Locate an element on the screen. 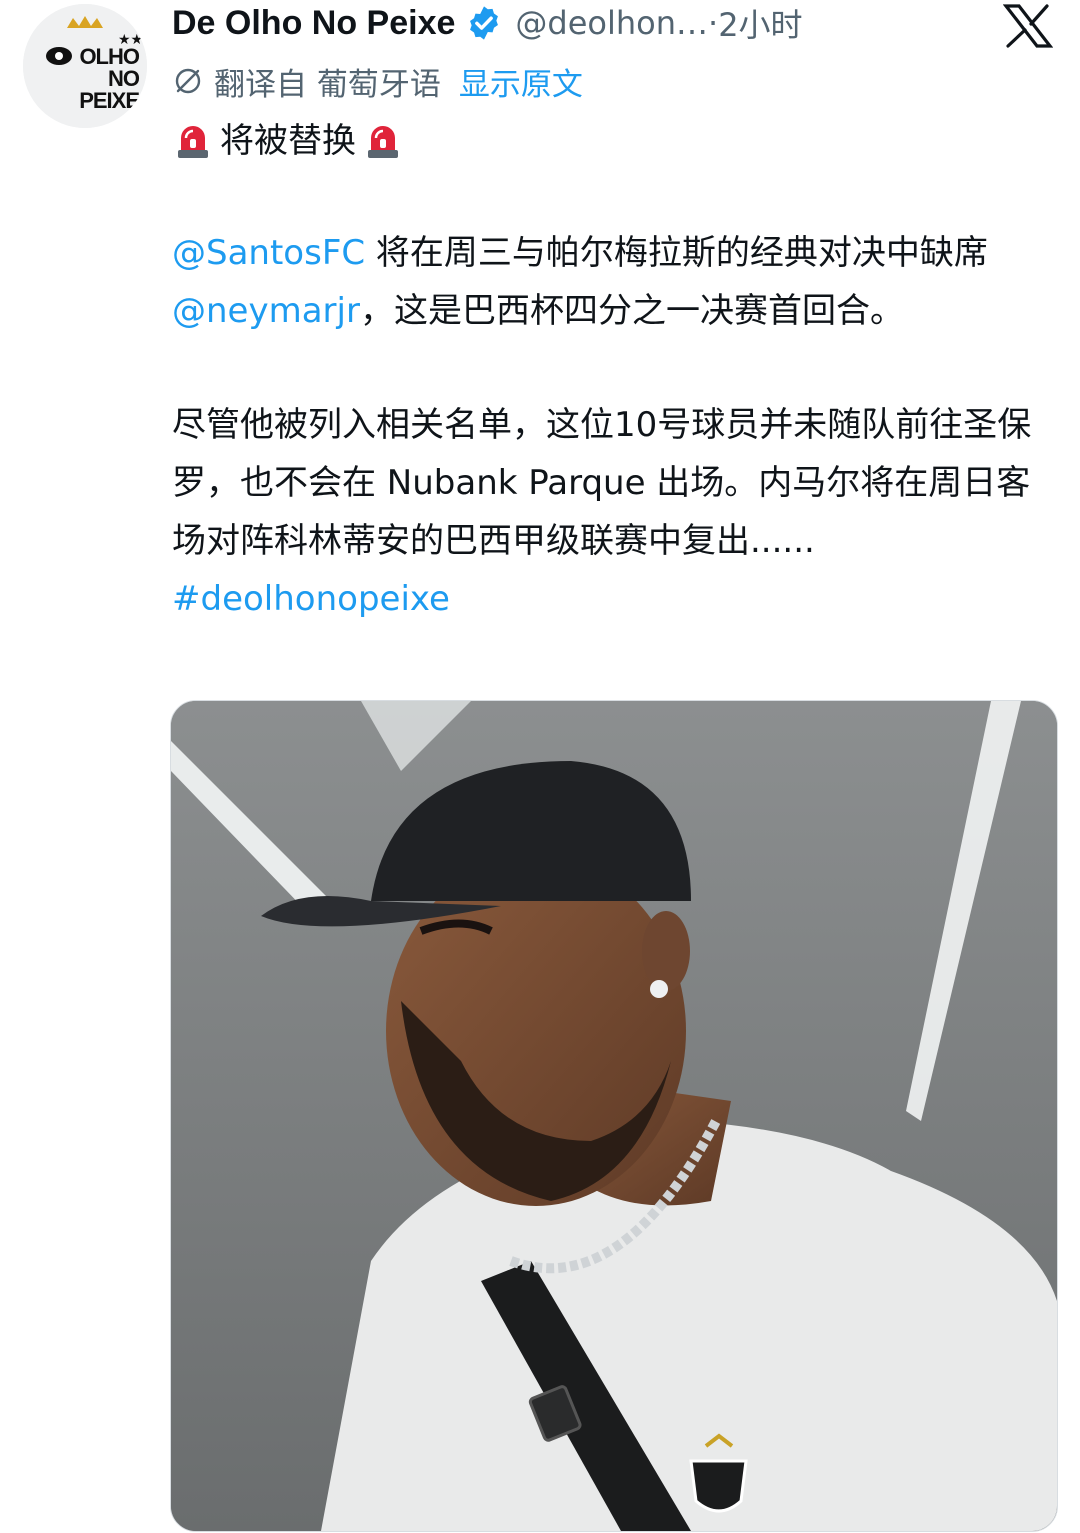 The image size is (1080, 1533). display-name: De Olho No Peixe is located at coordinates (313, 23).